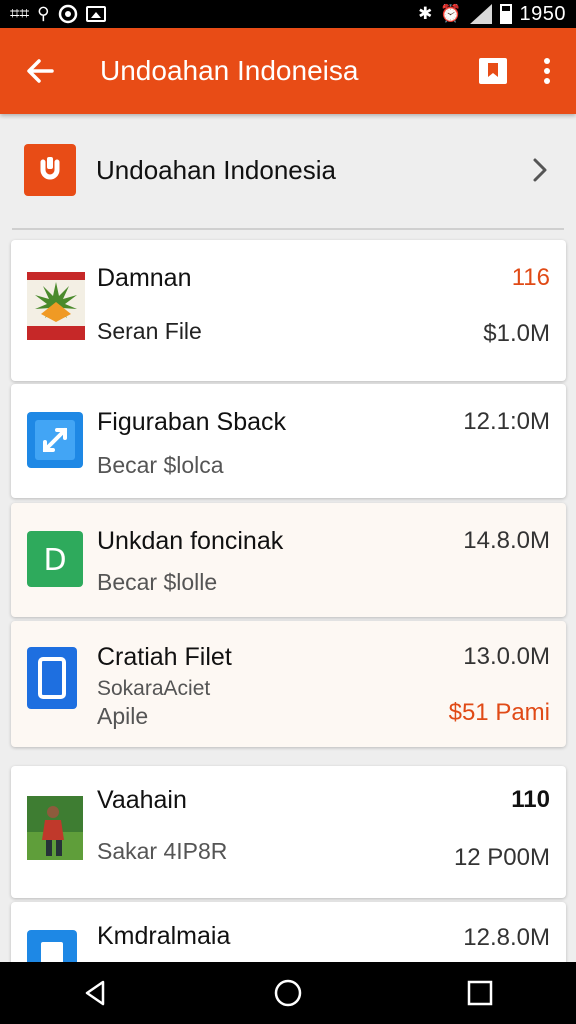 This screenshot has height=1024, width=576. What do you see at coordinates (164, 657) in the screenshot?
I see `item-title: Cratiah Filet` at bounding box center [164, 657].